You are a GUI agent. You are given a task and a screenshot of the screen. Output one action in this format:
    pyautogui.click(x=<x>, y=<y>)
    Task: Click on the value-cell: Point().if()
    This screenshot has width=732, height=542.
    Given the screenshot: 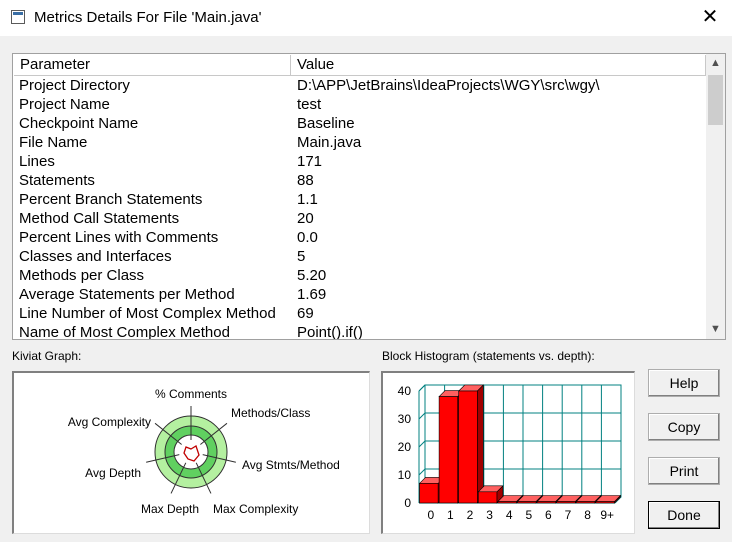 What is the action you would take?
    pyautogui.click(x=330, y=332)
    